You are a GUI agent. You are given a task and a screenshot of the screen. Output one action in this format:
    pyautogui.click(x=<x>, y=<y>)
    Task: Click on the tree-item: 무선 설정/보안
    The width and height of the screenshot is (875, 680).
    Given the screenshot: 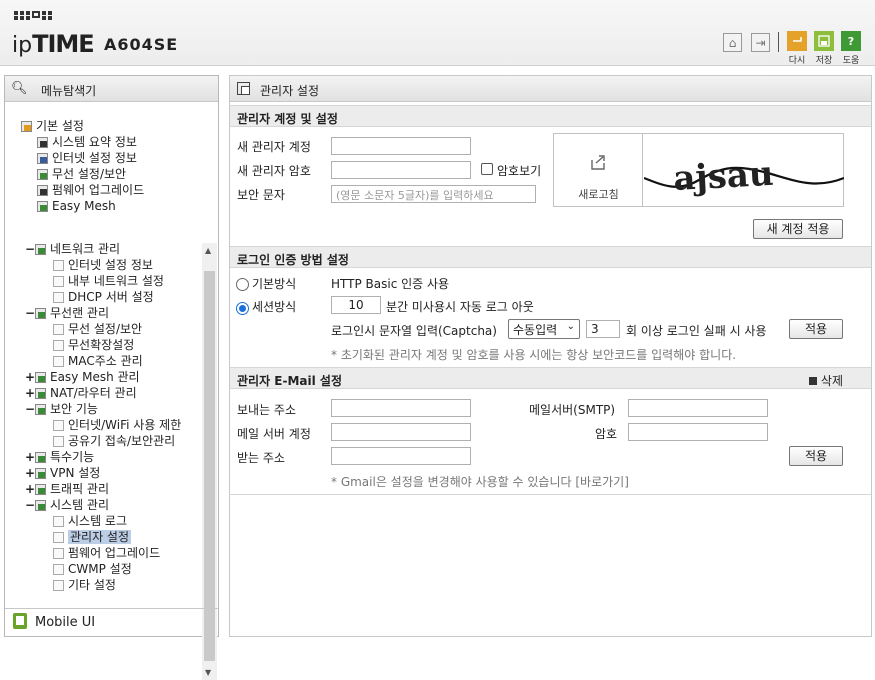 What is the action you would take?
    pyautogui.click(x=97, y=329)
    